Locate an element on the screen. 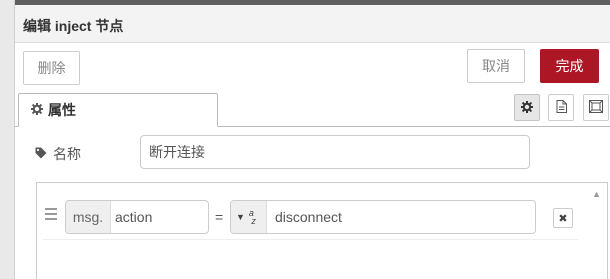 The image size is (610, 279). value-input: disconnect is located at coordinates (401, 217).